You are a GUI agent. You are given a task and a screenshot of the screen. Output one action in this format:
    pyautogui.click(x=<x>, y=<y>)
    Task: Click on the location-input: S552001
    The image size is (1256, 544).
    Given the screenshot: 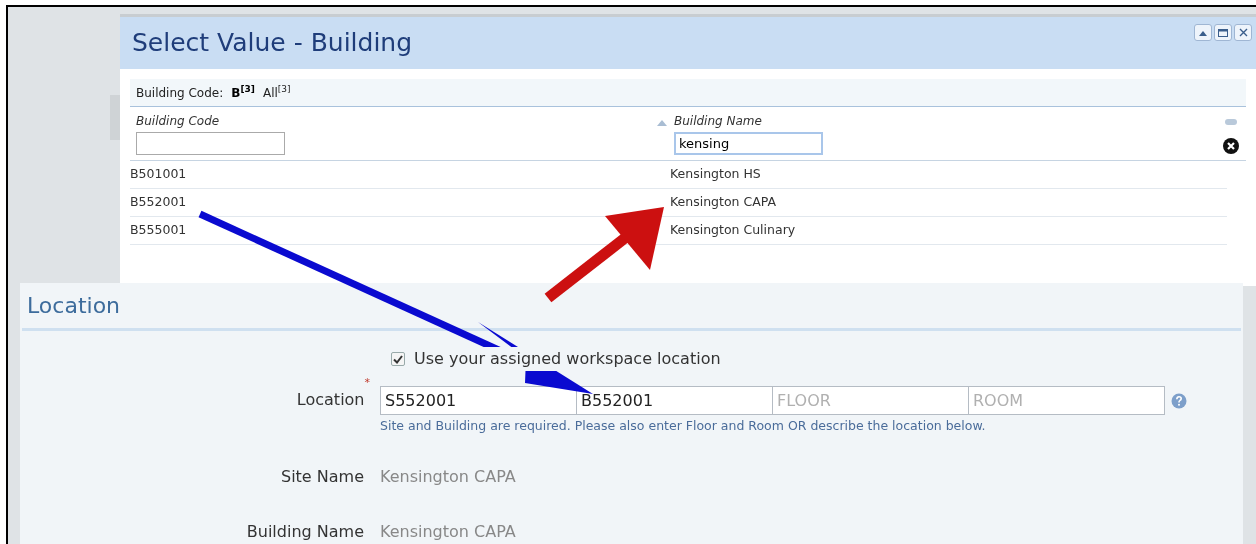 What is the action you would take?
    pyautogui.click(x=478, y=400)
    